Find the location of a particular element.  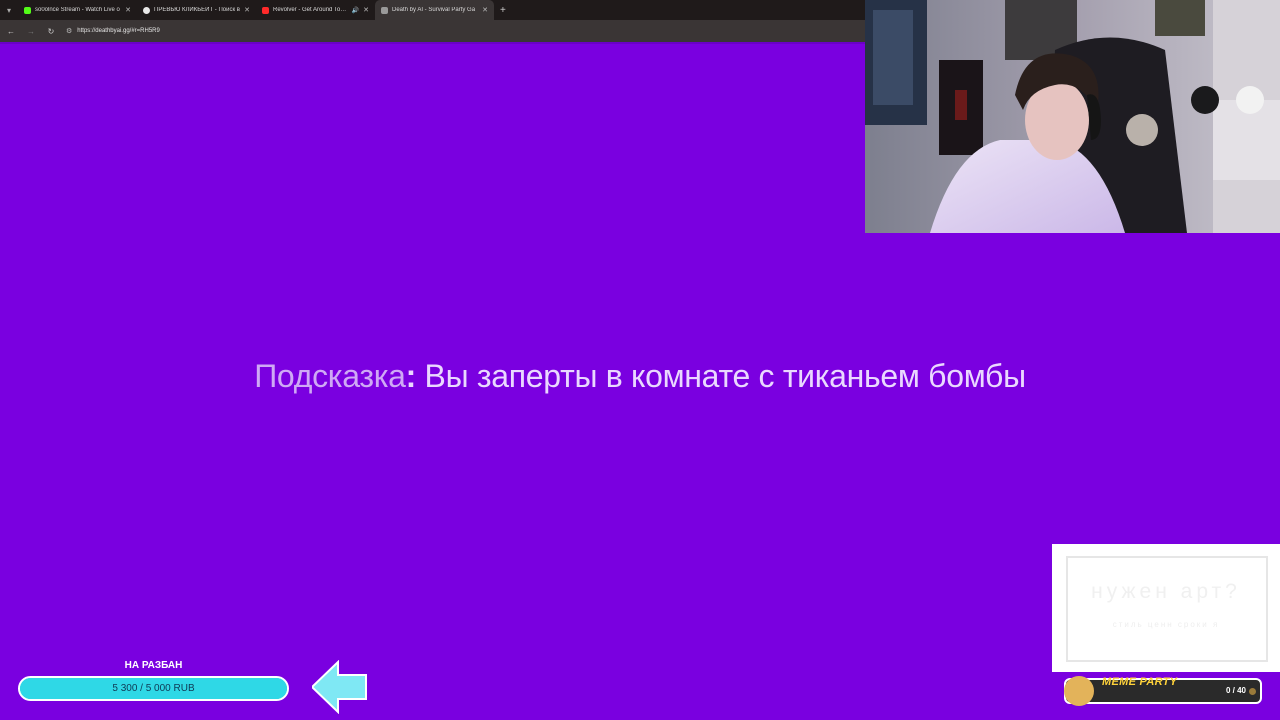

meme-party-widget: MEME PARTY 0 / 40 is located at coordinates (1163, 691).